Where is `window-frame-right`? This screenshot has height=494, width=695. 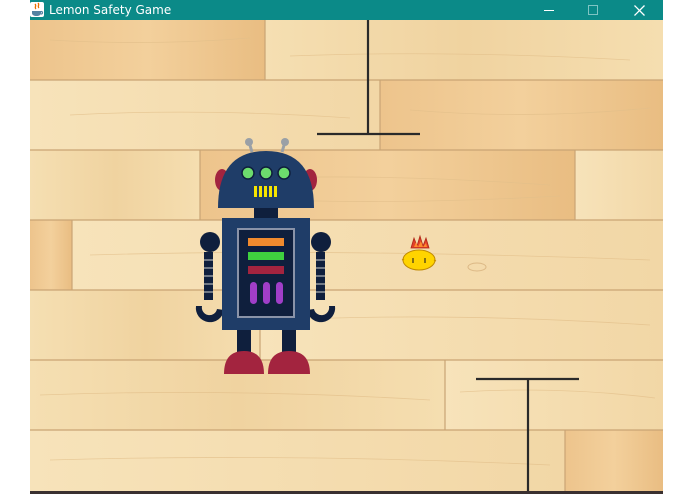
window-frame-right is located at coordinates (679, 247).